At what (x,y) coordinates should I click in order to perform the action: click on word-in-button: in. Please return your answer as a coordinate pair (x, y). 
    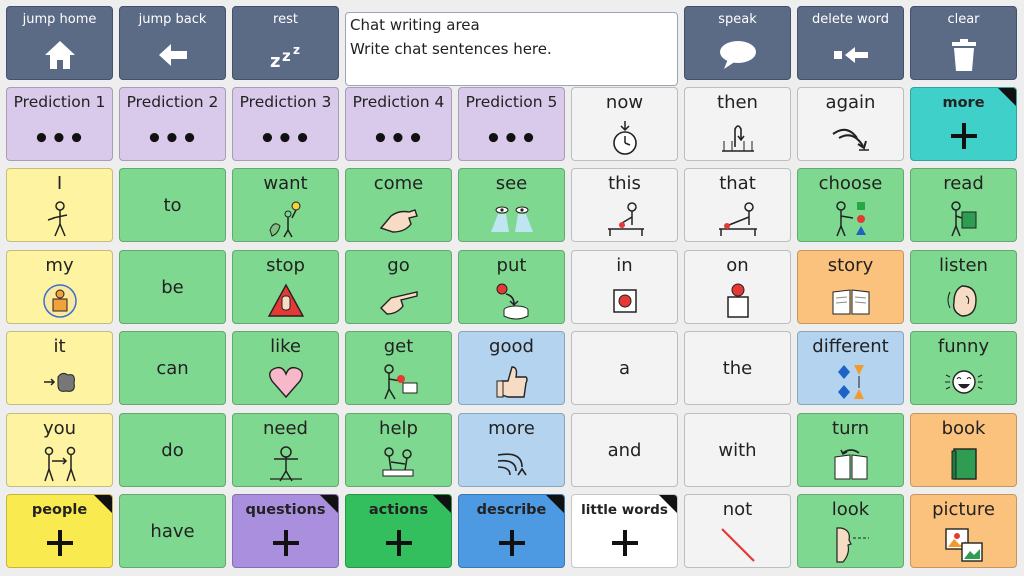
    Looking at the image, I should click on (624, 287).